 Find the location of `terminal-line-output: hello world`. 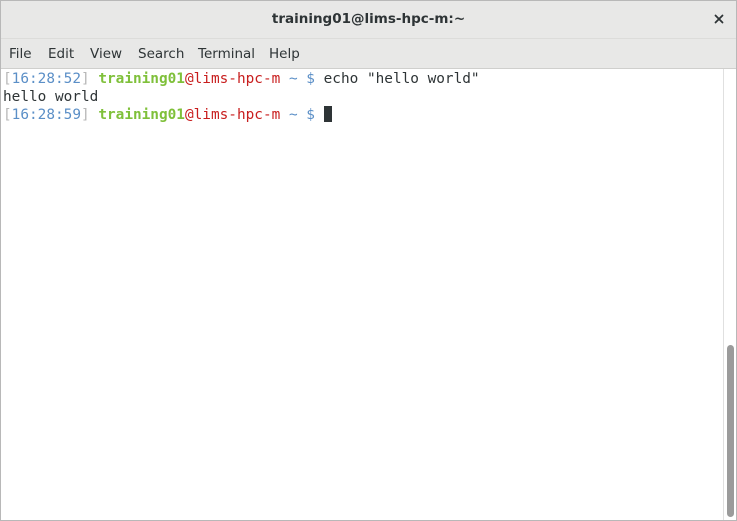

terminal-line-output: hello world is located at coordinates (50, 97).